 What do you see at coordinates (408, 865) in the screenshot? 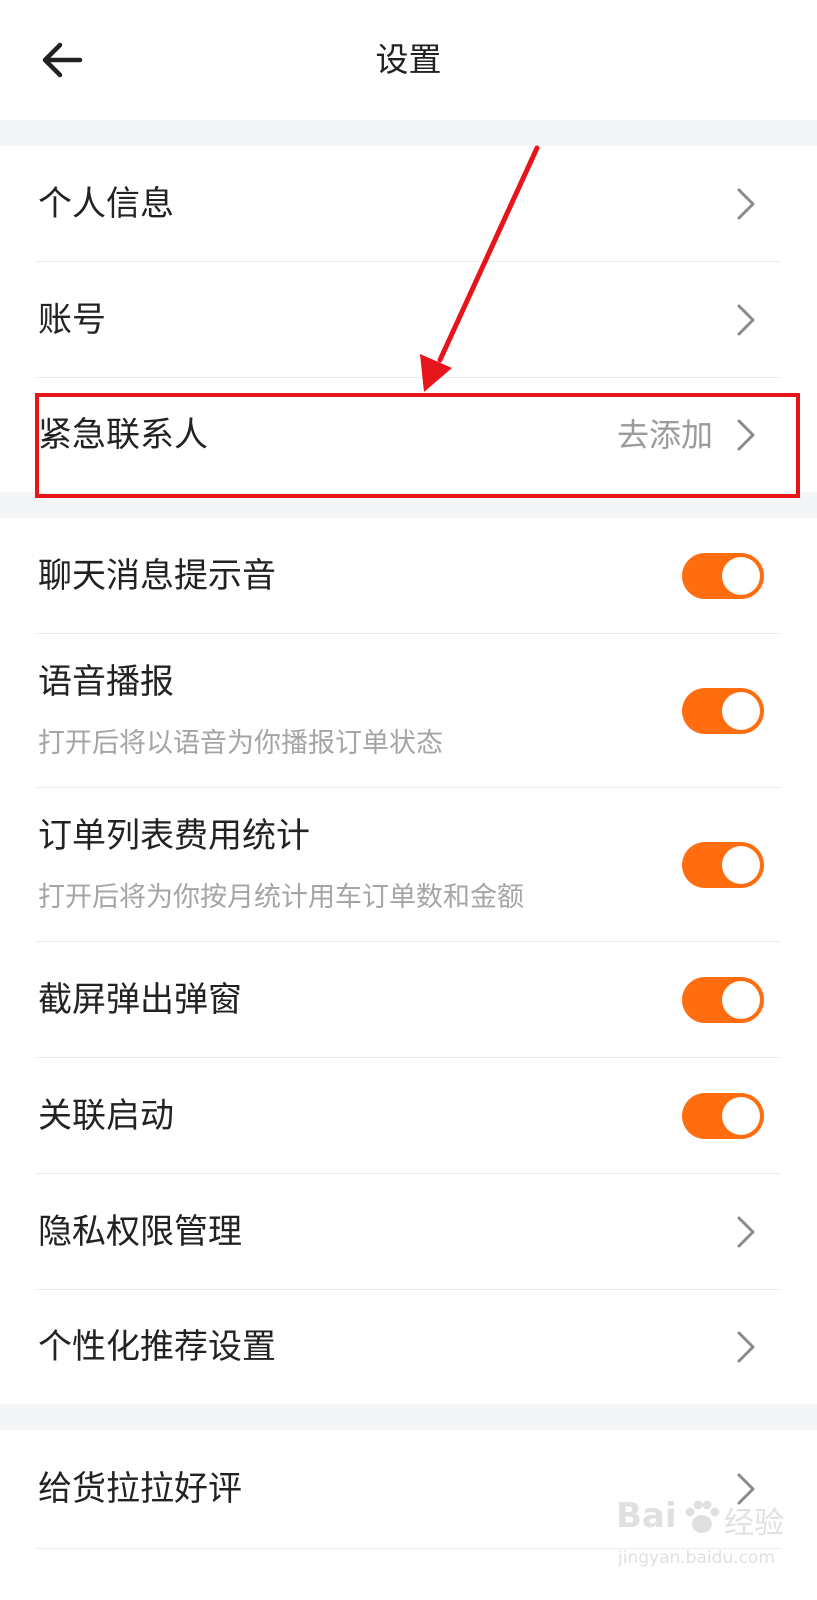
I see `settings-item-order-cost-stats: 订单列表费用统计 打开后将为你按月统计用车订单数和金额` at bounding box center [408, 865].